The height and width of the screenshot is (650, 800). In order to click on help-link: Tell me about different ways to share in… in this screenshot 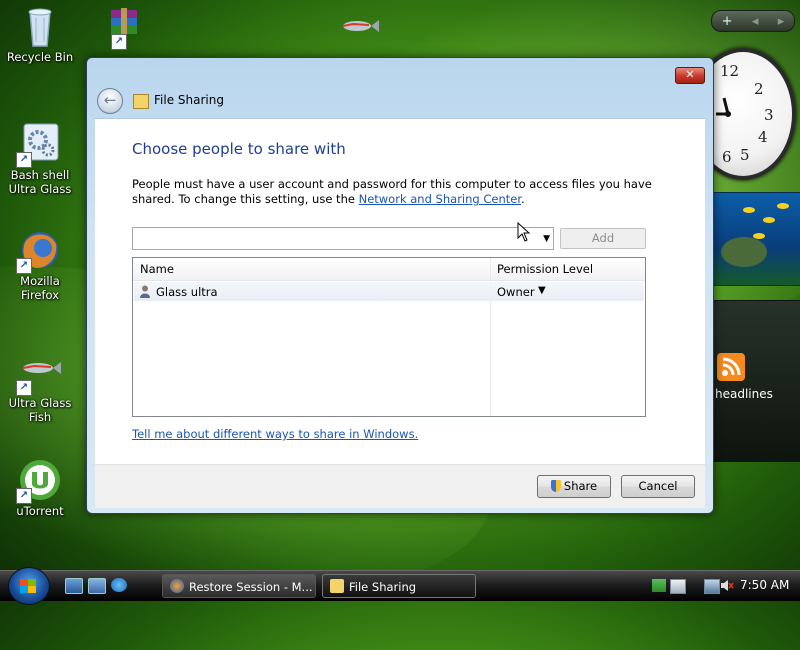, I will do `click(275, 434)`.